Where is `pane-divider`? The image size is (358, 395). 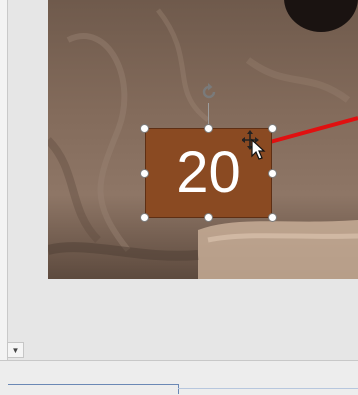 pane-divider is located at coordinates (93, 384).